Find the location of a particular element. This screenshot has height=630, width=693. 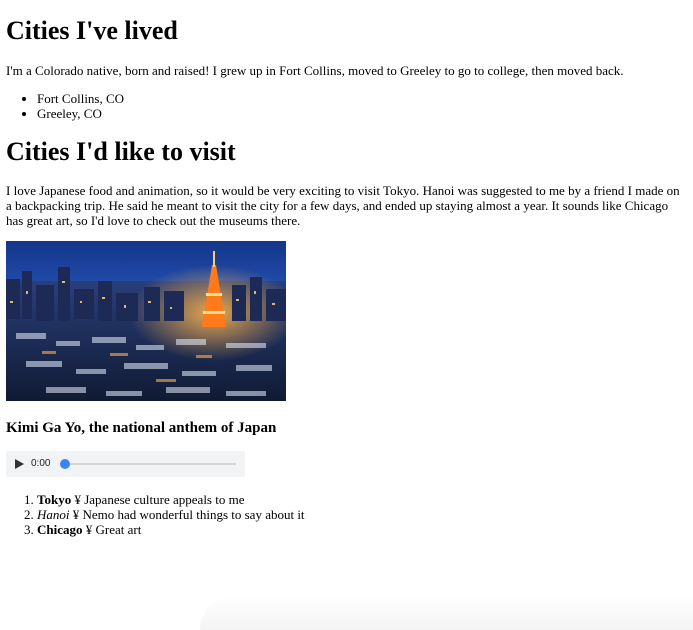

city-reason: Great art is located at coordinates (118, 529).